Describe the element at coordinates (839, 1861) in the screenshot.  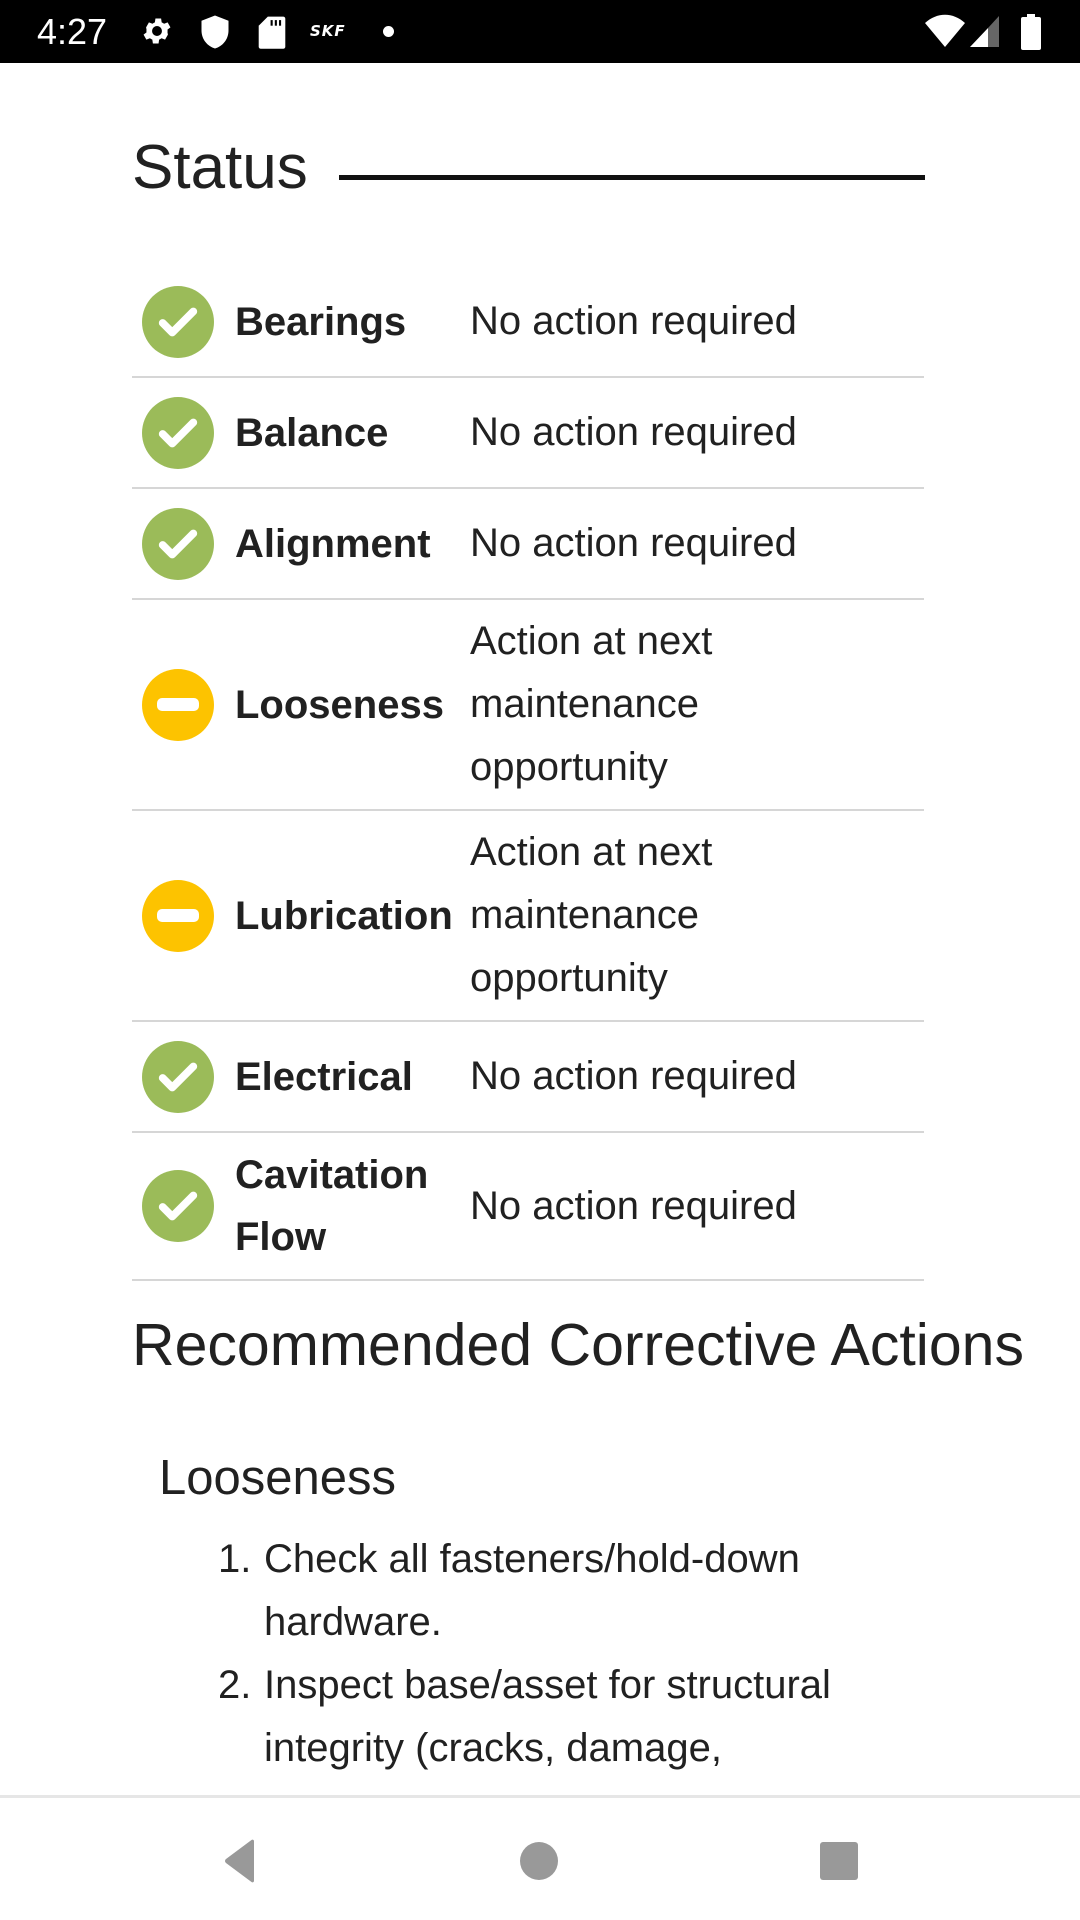
I see `recents-button` at that location.